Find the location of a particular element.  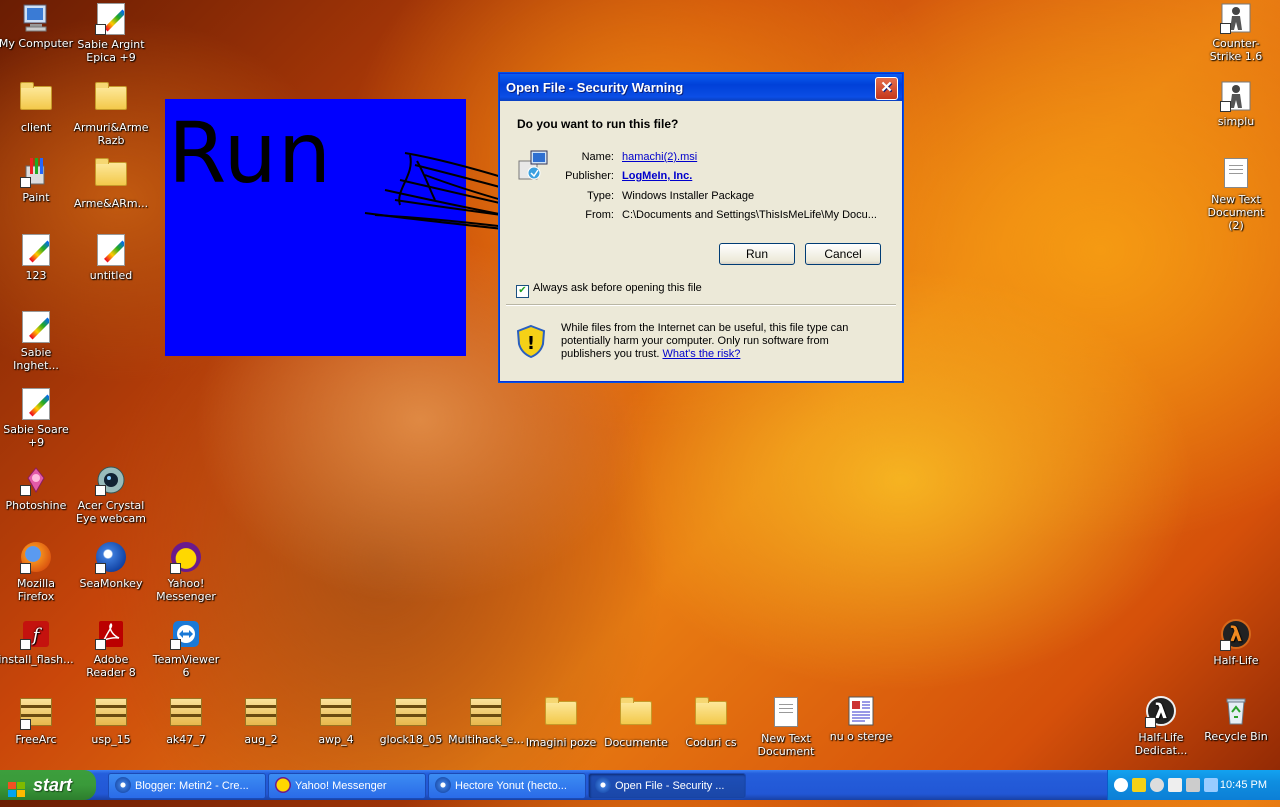

desktop-icon-label: awp_4 is located at coordinates (336, 739).